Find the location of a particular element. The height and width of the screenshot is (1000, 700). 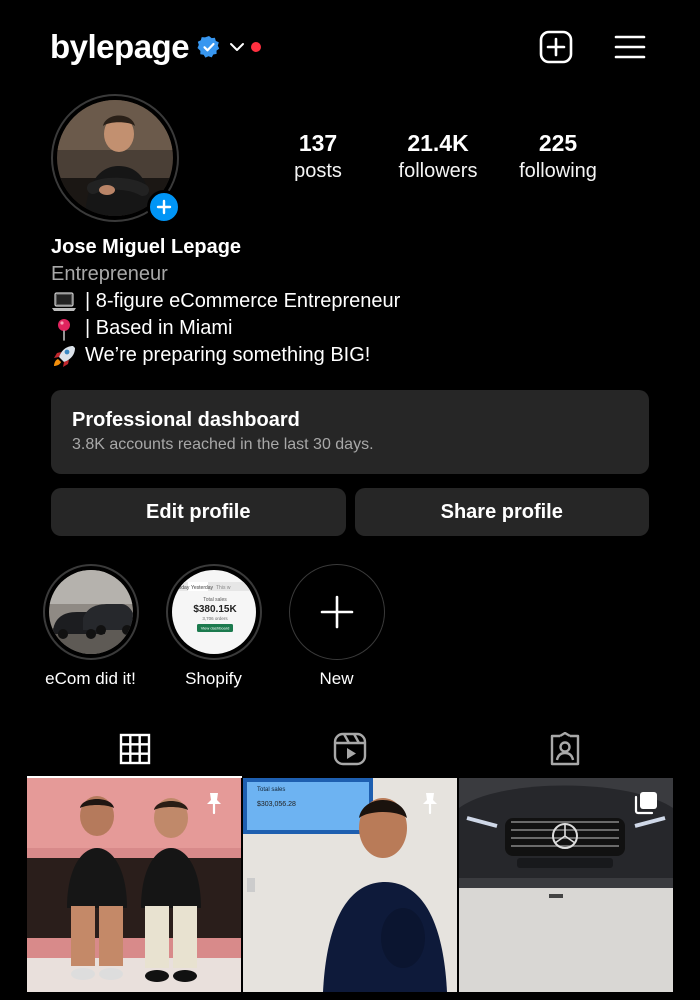

menu-icon is located at coordinates (630, 47).